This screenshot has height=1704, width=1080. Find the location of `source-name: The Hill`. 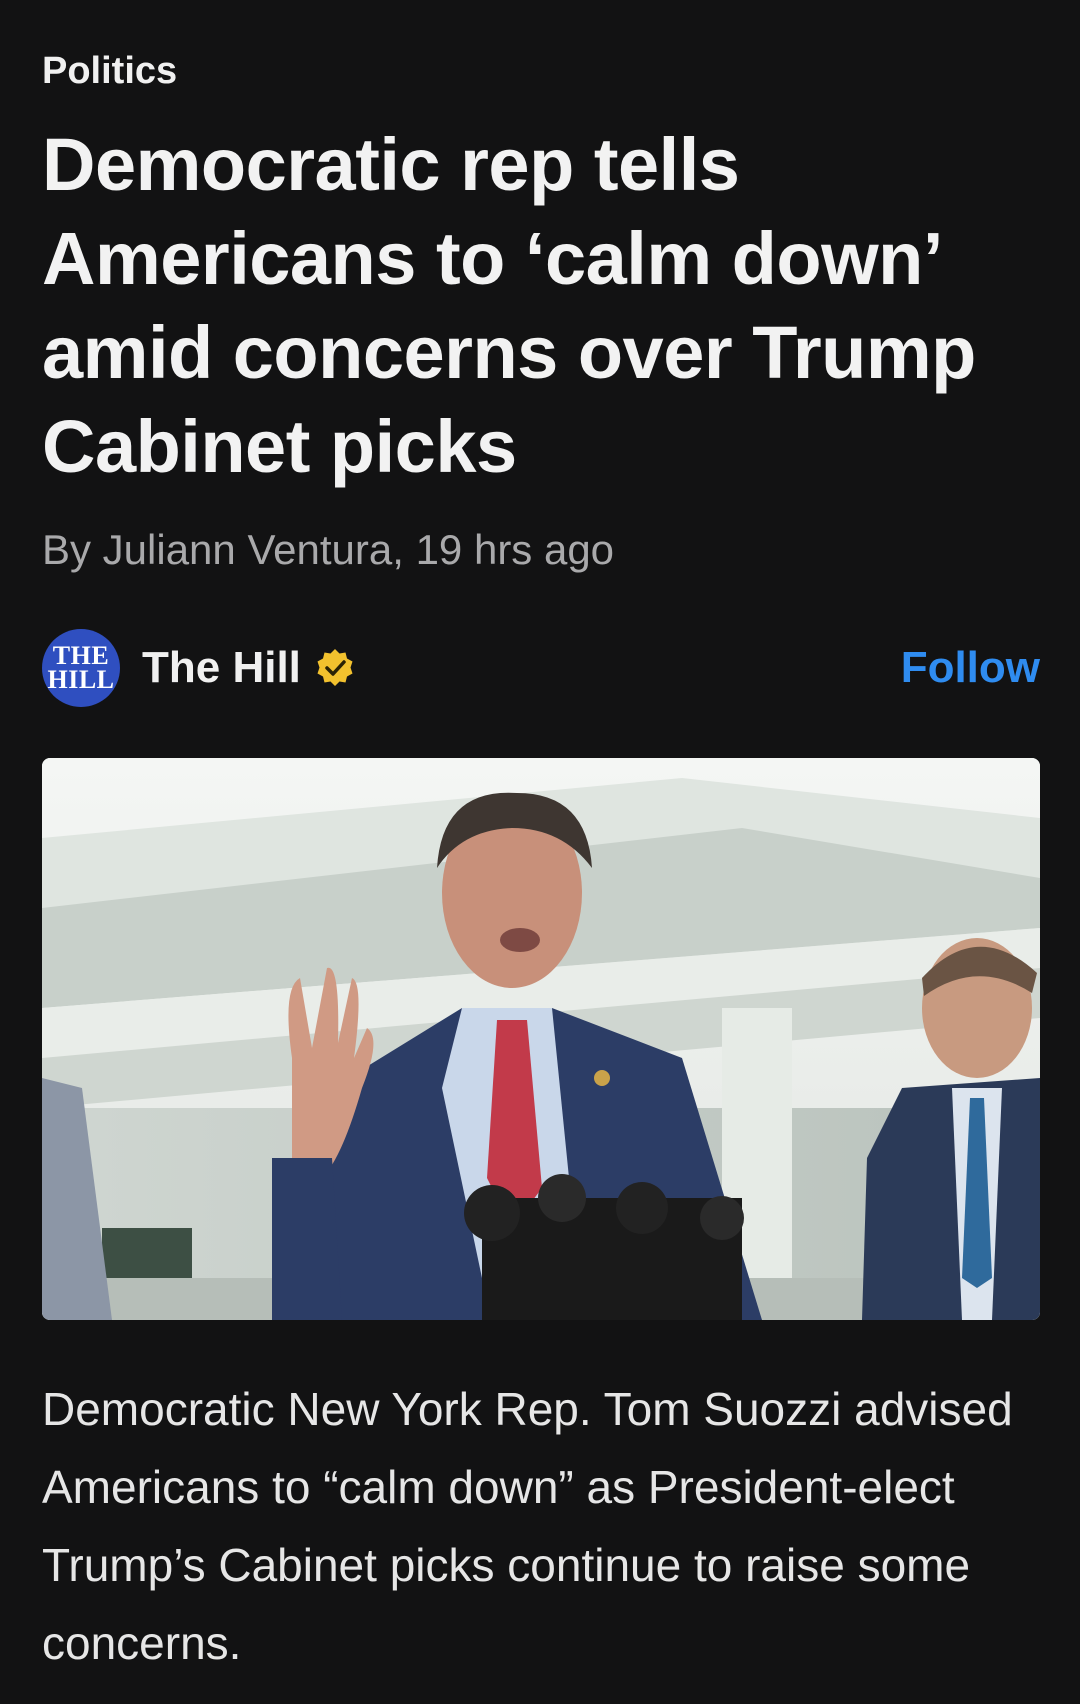

source-name: The Hill is located at coordinates (221, 668).